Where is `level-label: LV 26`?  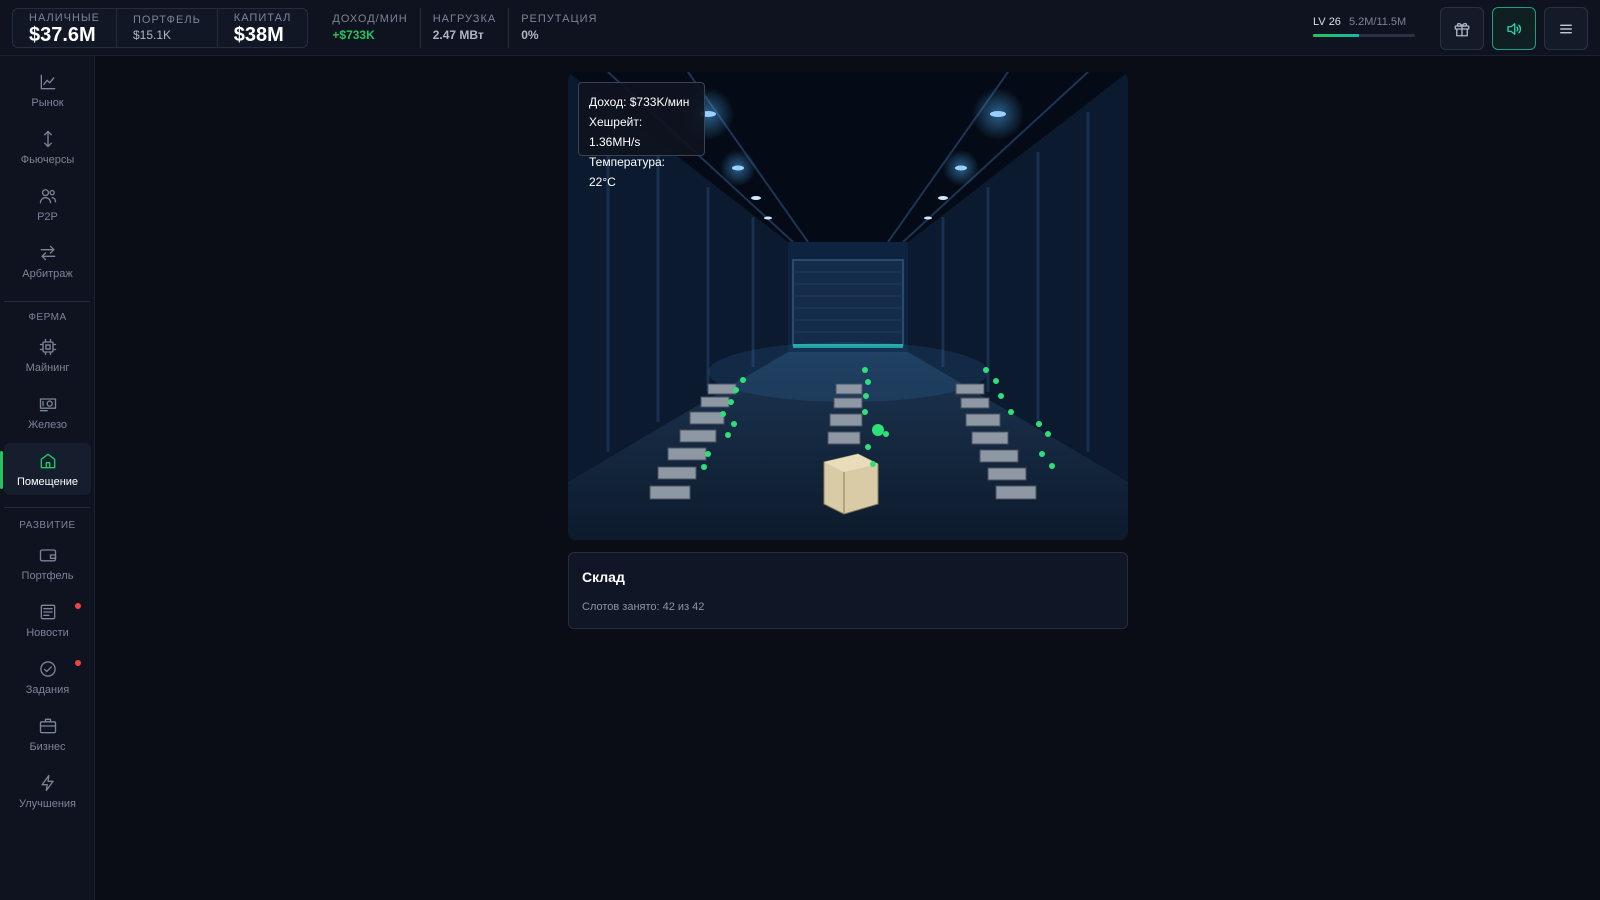
level-label: LV 26 is located at coordinates (1327, 22).